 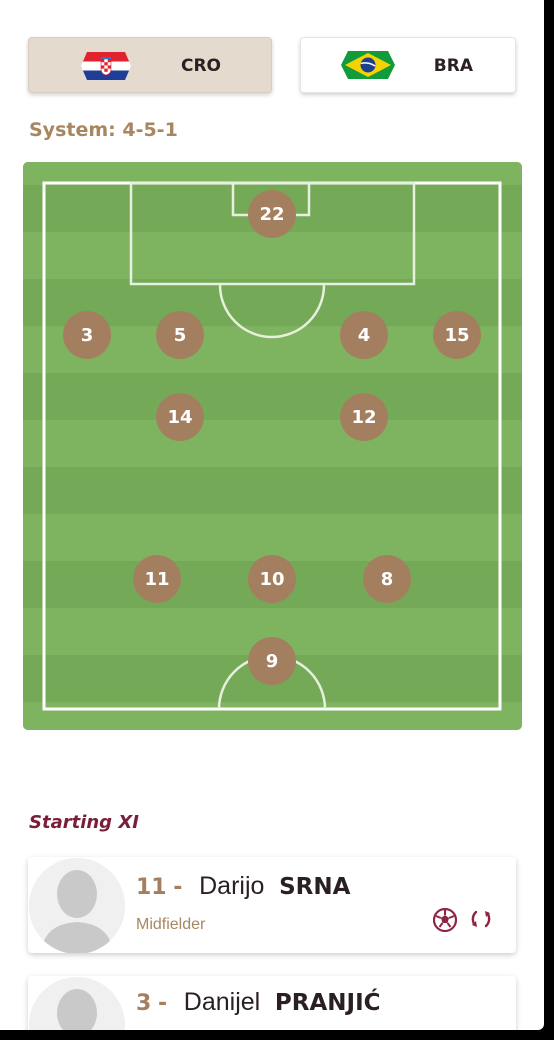 What do you see at coordinates (171, 924) in the screenshot?
I see `player-position: Midfielder` at bounding box center [171, 924].